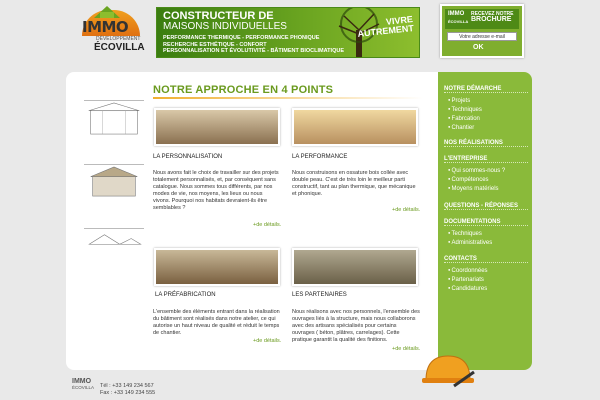  Describe the element at coordinates (491, 19) in the screenshot. I see `brochure-text-2: BROCHURE` at that location.